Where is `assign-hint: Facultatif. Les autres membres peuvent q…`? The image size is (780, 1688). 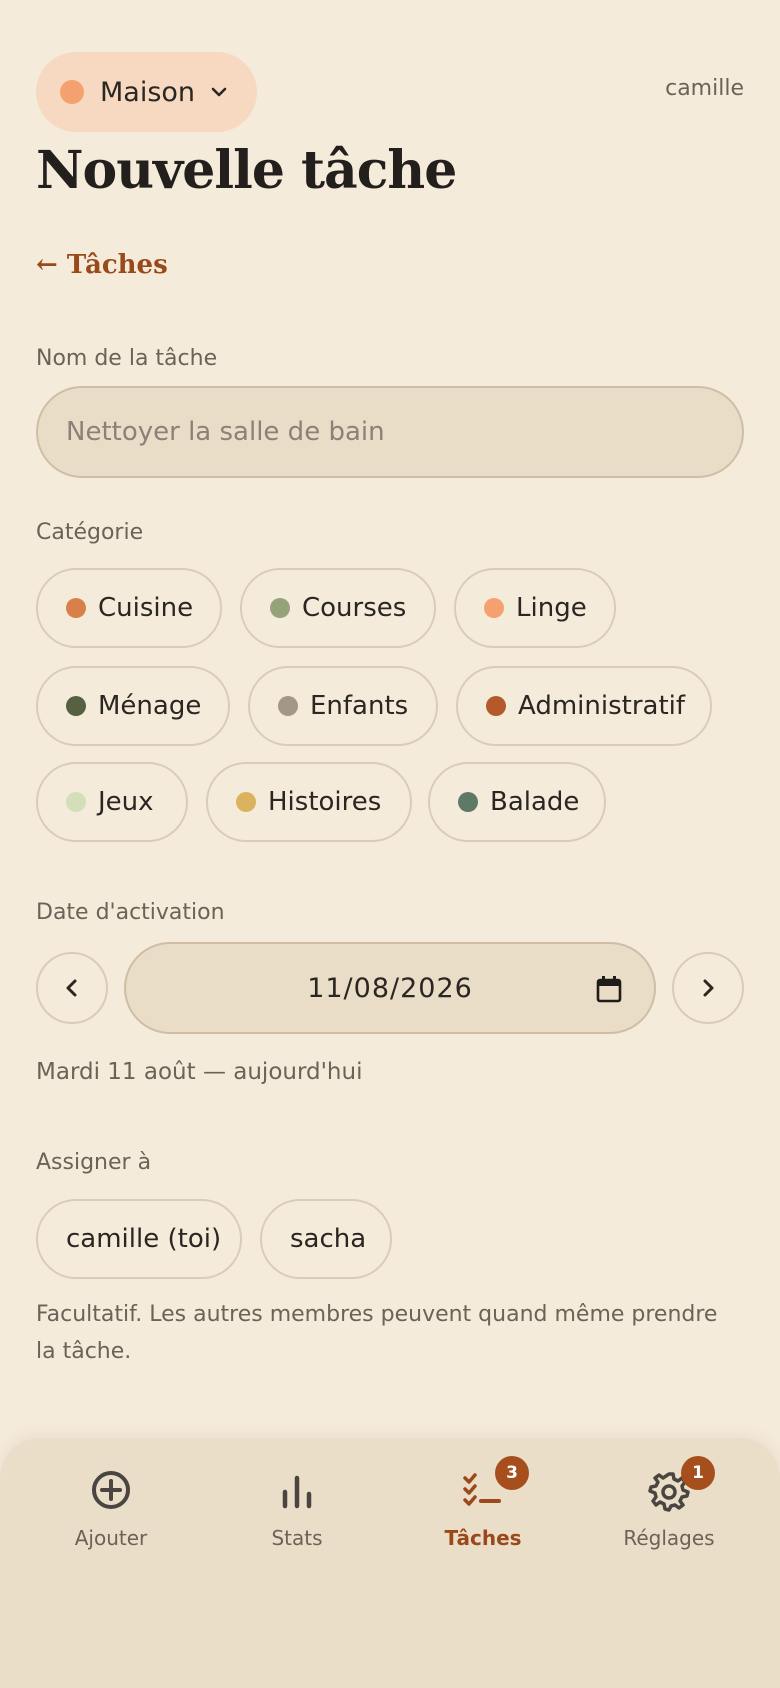 assign-hint: Facultatif. Les autres membres peuvent q… is located at coordinates (377, 1333).